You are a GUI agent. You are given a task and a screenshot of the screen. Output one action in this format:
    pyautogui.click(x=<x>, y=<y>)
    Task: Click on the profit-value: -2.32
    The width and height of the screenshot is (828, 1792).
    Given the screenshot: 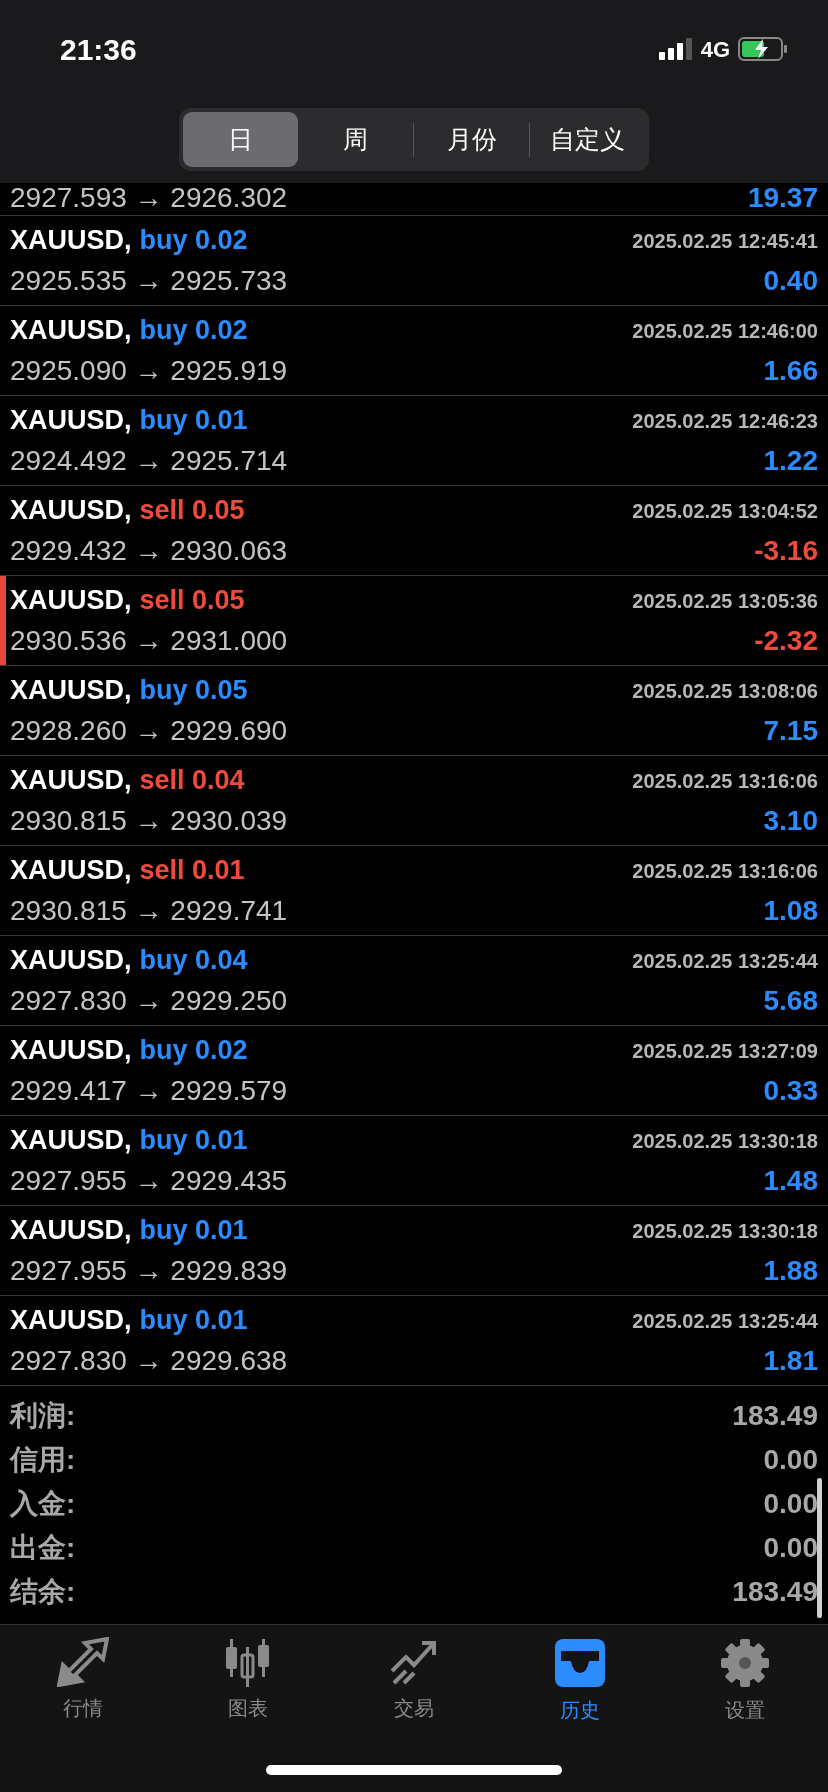 What is the action you would take?
    pyautogui.click(x=786, y=640)
    